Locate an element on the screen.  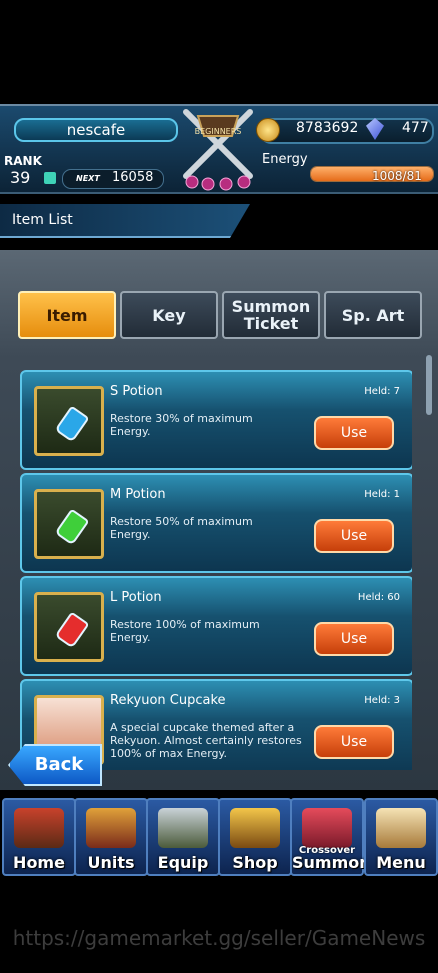
nav-label: Shop is located at coordinates (255, 862).